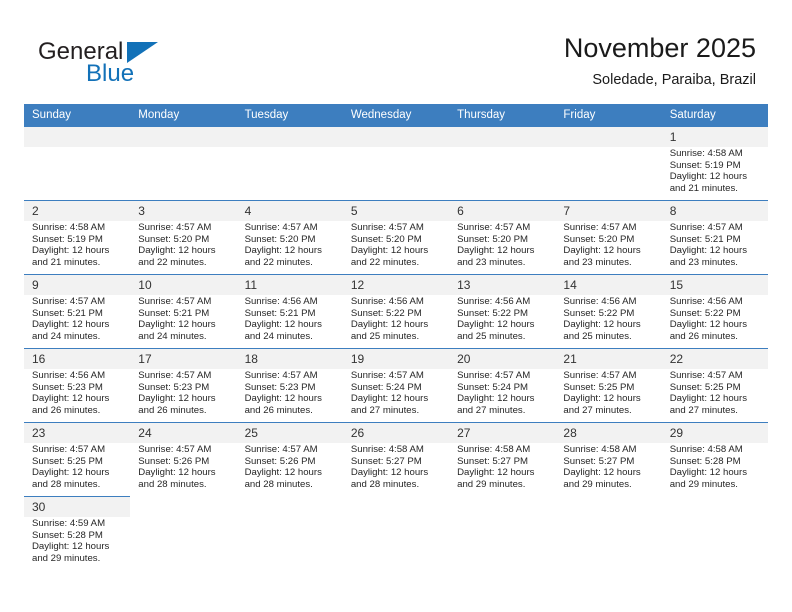 The width and height of the screenshot is (792, 612). What do you see at coordinates (69, 523) in the screenshot?
I see `sunrise-text: Sunrise: 4:59 AM` at bounding box center [69, 523].